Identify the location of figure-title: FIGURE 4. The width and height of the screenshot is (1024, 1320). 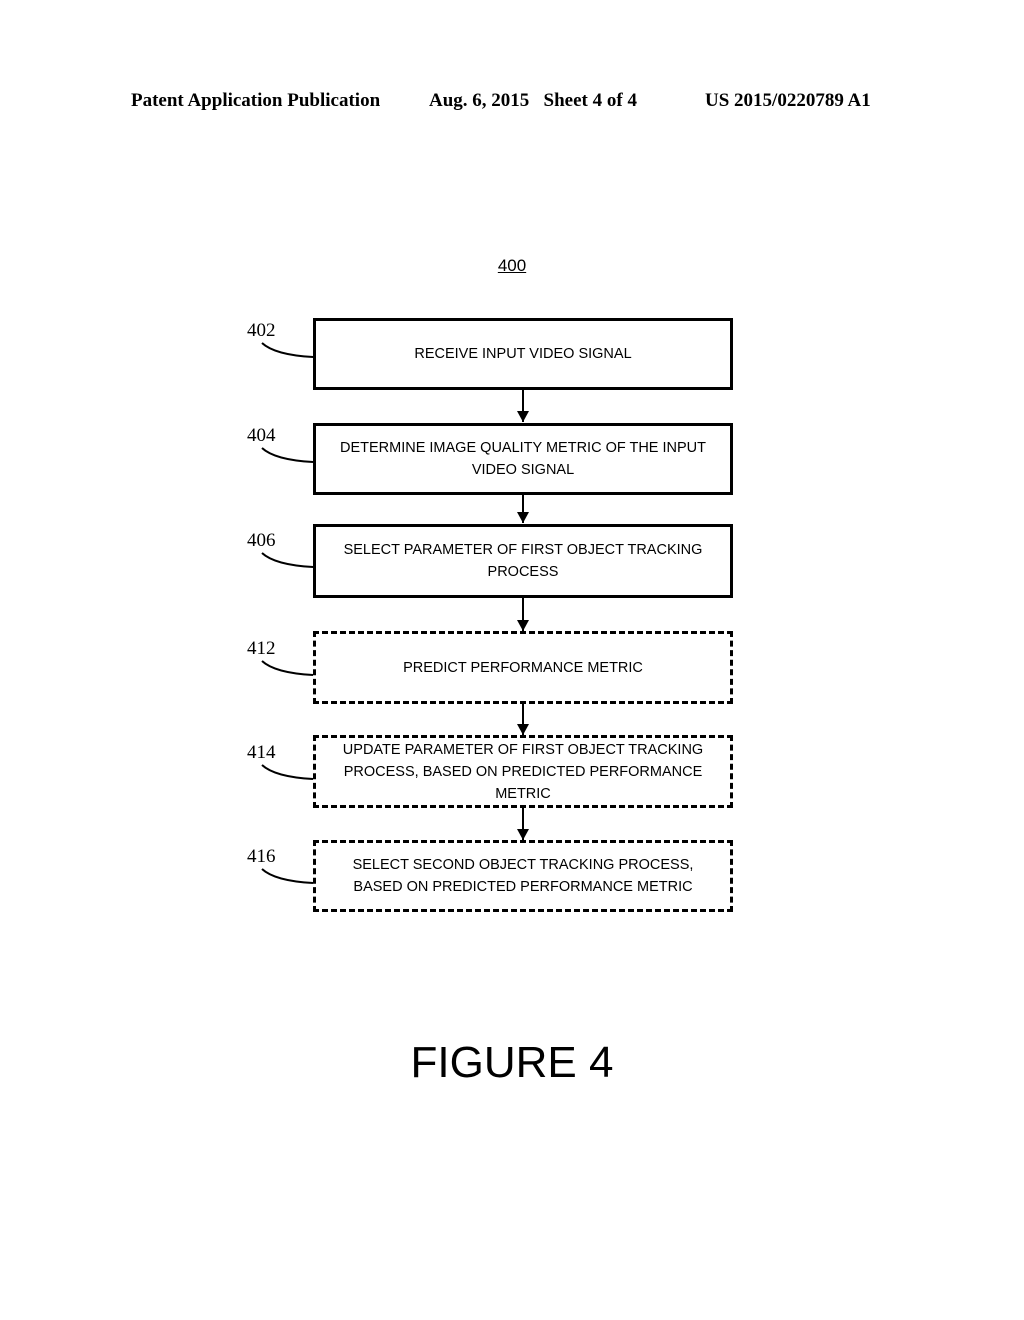
(512, 1062).